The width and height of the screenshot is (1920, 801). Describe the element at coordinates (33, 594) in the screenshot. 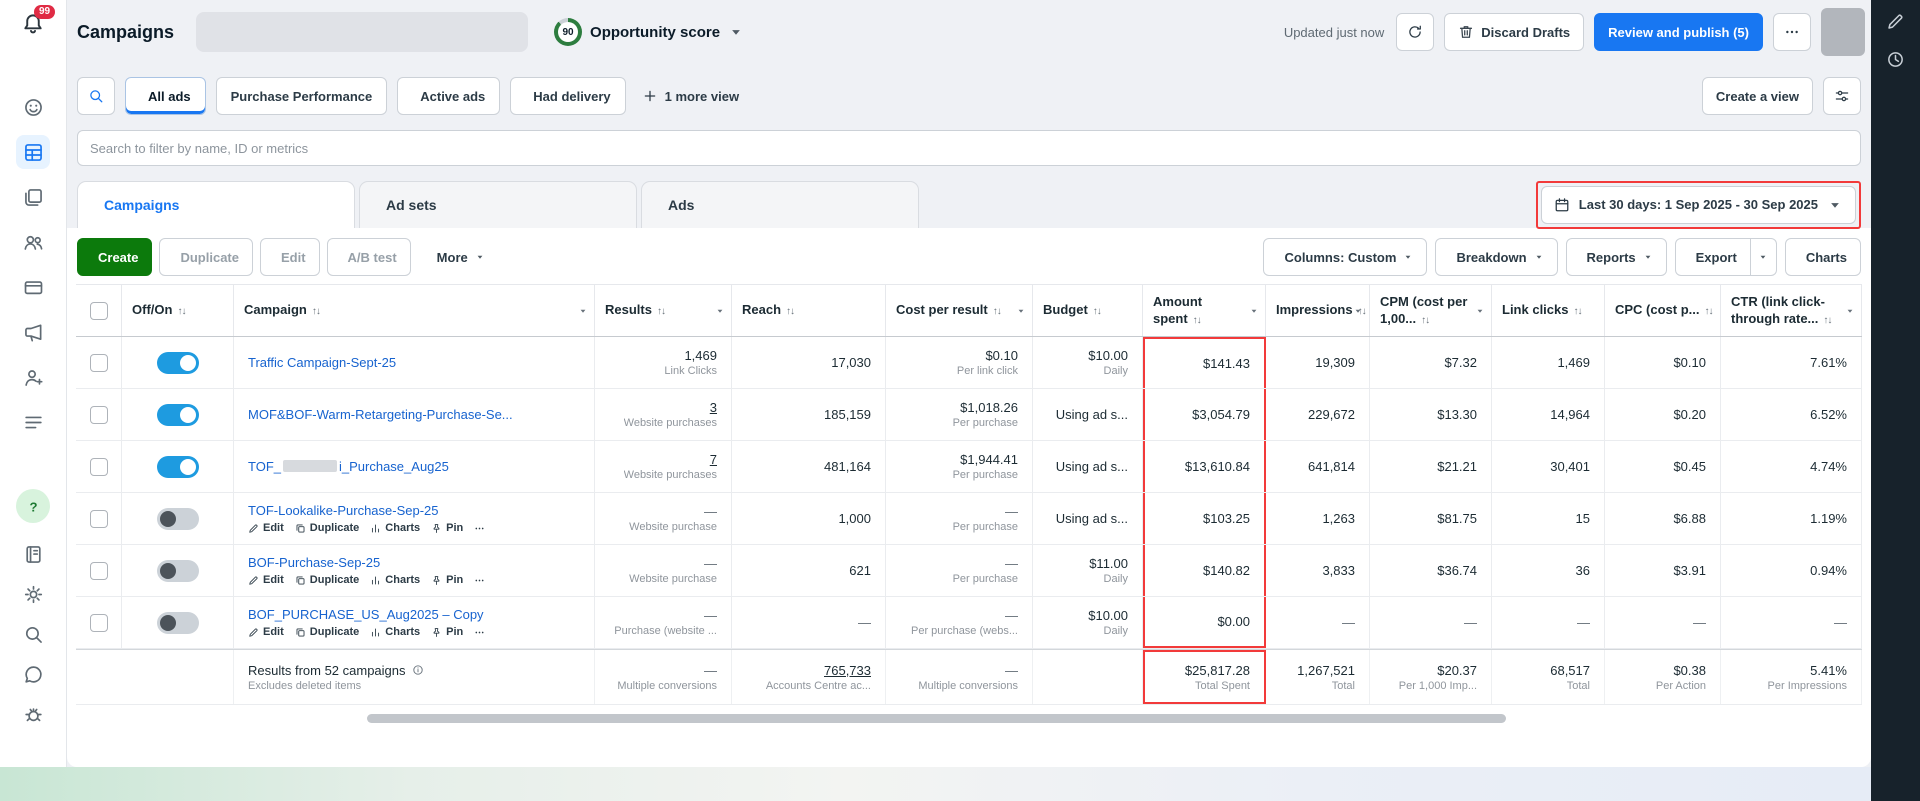

I see `sidebar-item-gear` at that location.